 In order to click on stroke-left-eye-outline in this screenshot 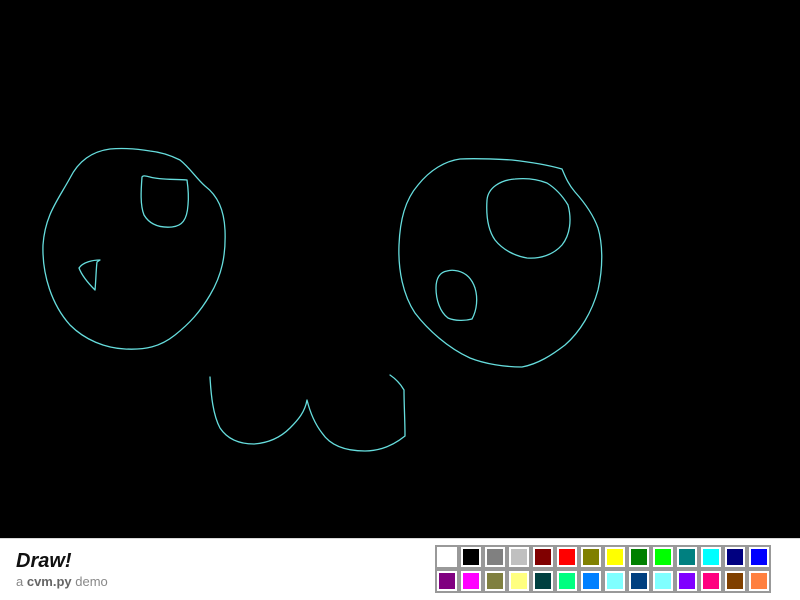, I will do `click(134, 248)`.